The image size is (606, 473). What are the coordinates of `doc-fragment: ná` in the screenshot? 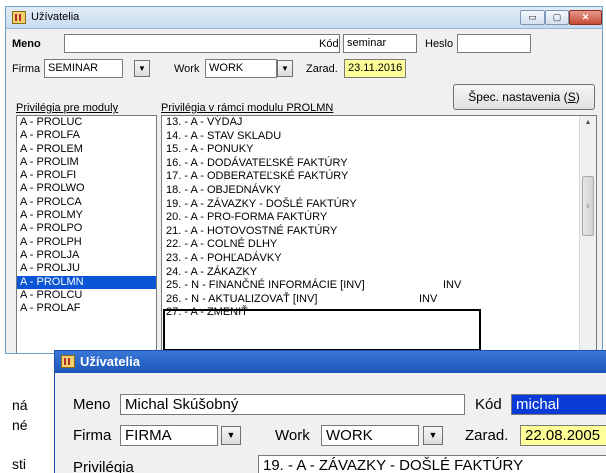 It's located at (20, 405).